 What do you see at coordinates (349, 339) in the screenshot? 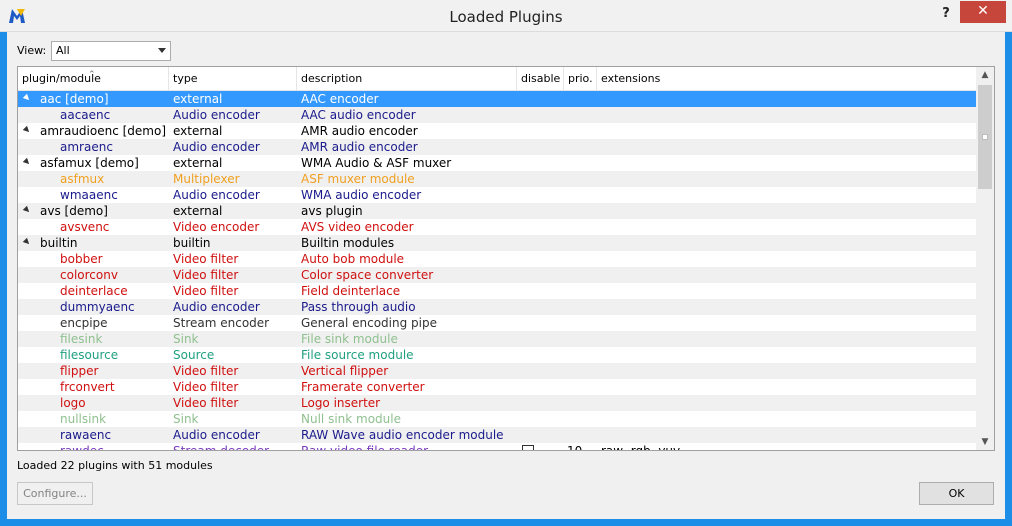
I see `module-description: File sink module` at bounding box center [349, 339].